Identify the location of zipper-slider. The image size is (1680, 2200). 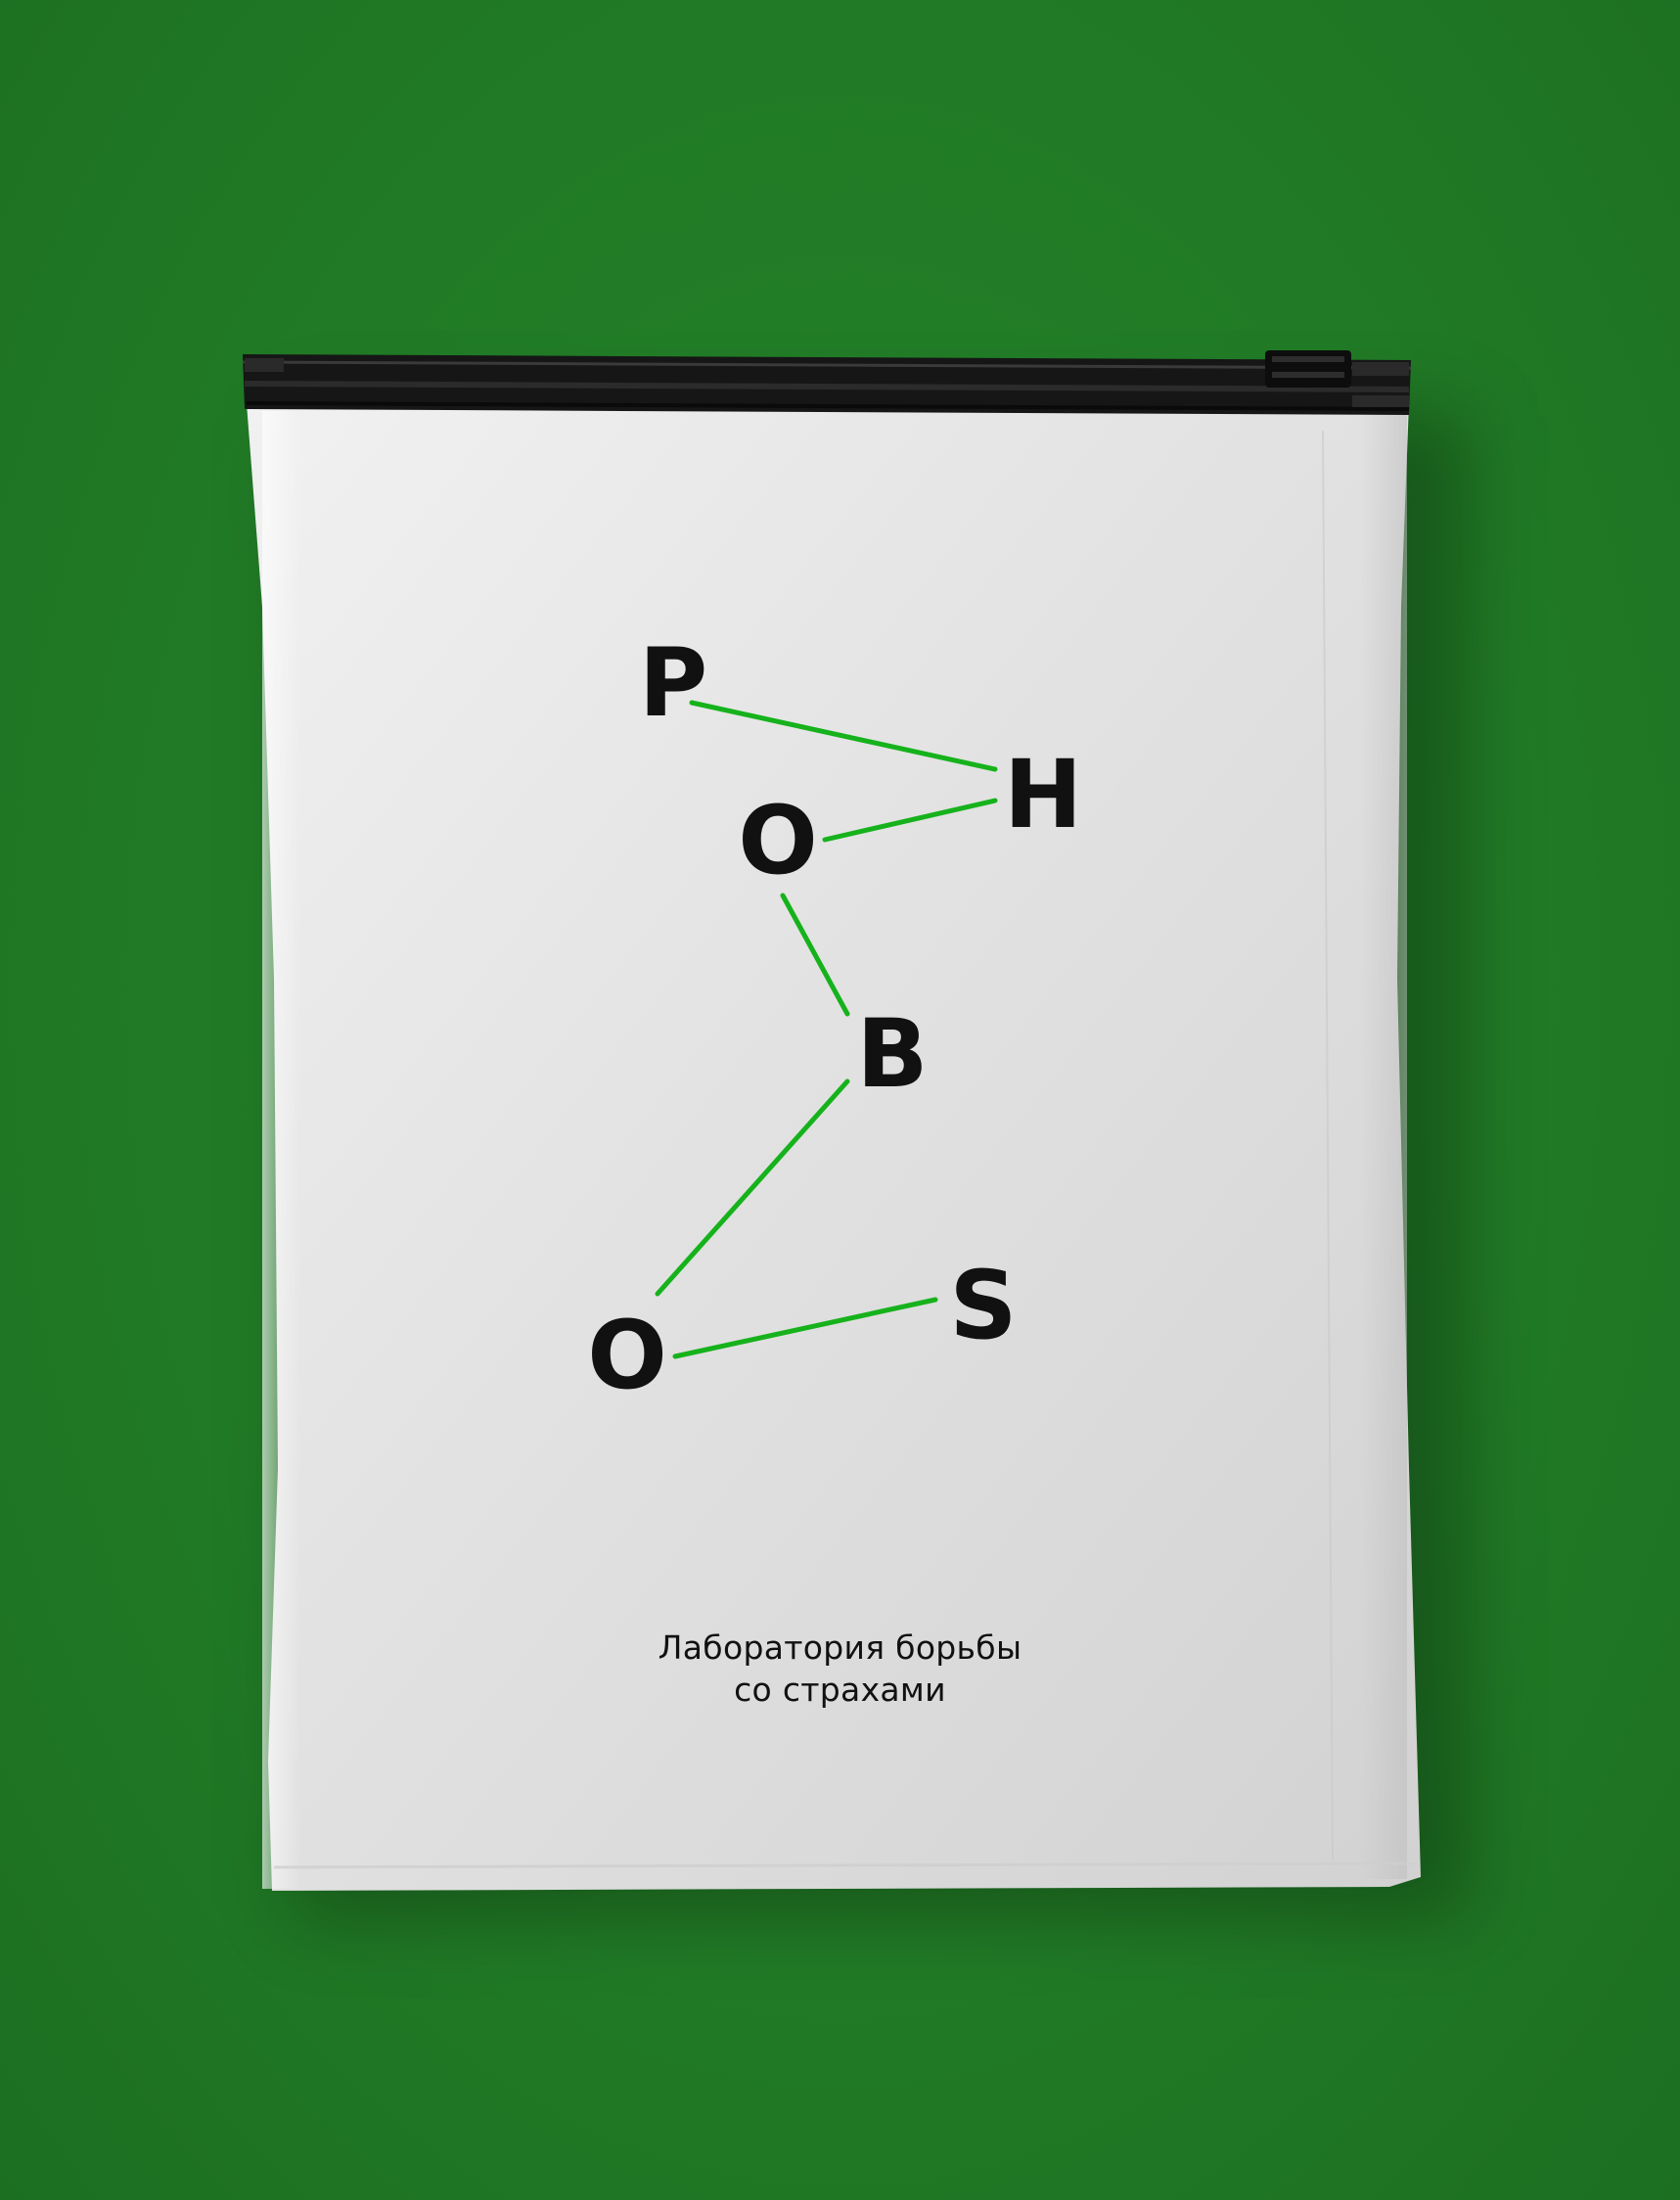
(1308, 369).